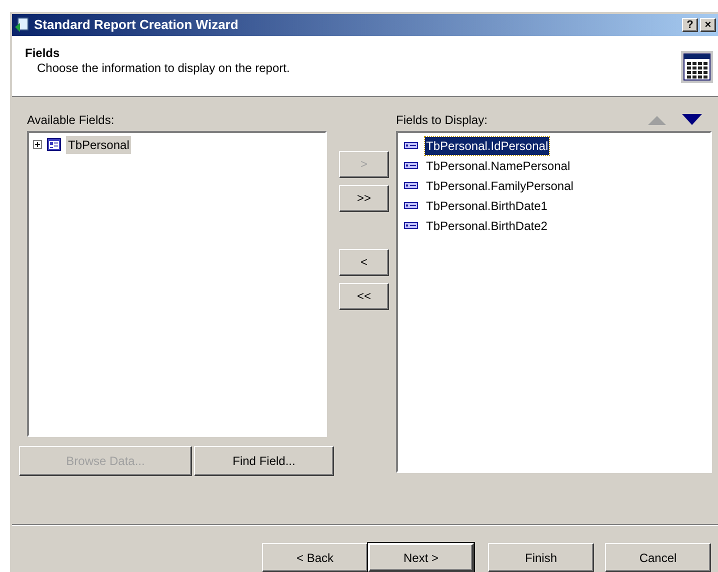  Describe the element at coordinates (315, 557) in the screenshot. I see `back-button: < Back` at that location.